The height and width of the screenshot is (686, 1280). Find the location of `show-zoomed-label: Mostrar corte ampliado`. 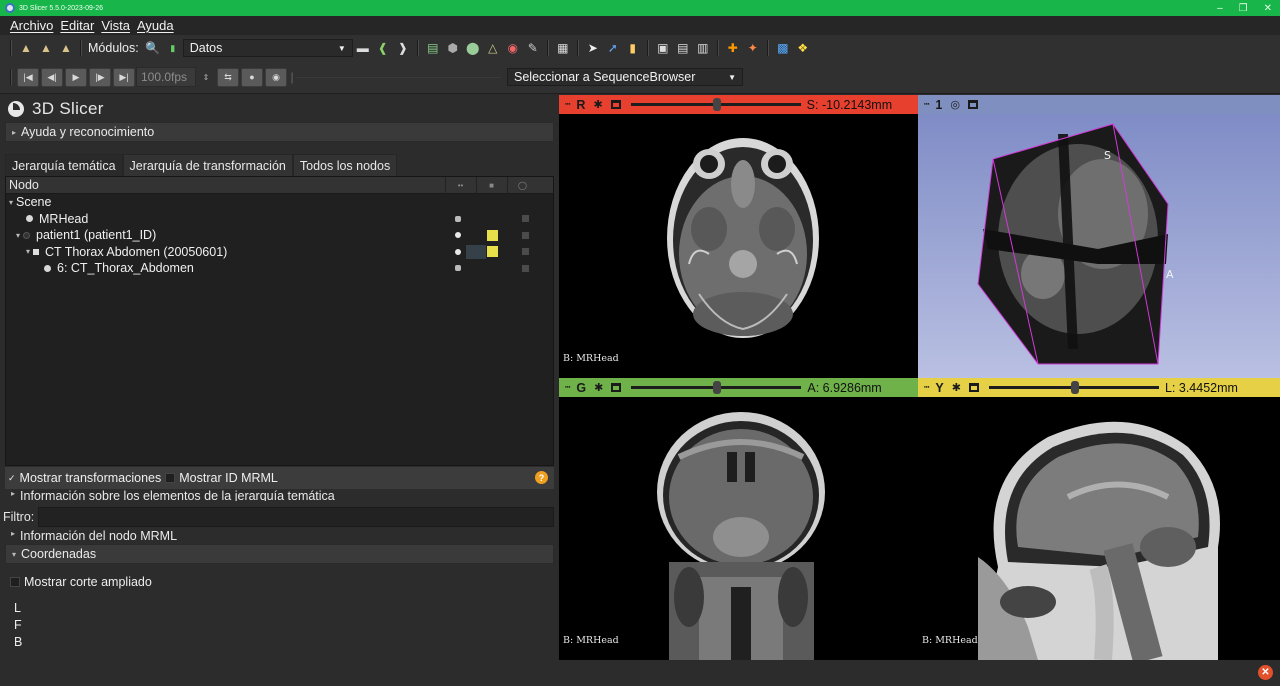

show-zoomed-label: Mostrar corte ampliado is located at coordinates (88, 582).